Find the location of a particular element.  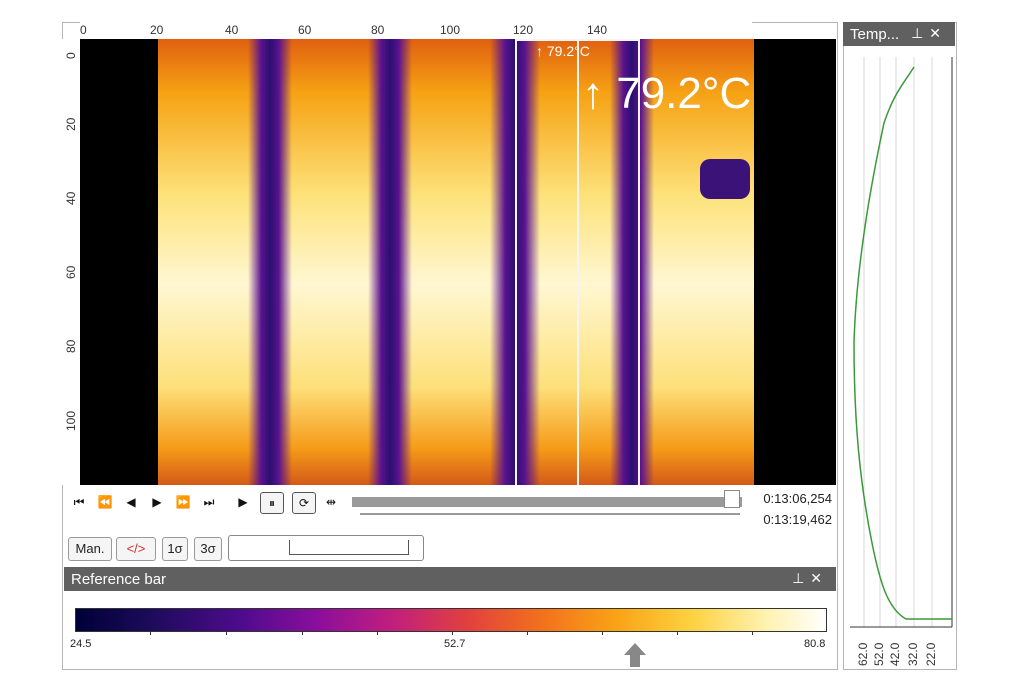

ruler-top-label: 0 is located at coordinates (83, 30).